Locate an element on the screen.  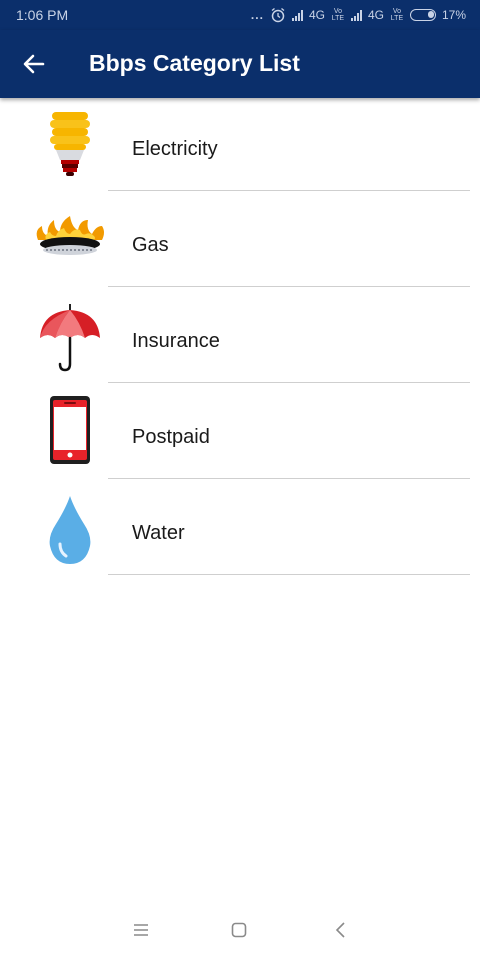
list-item-water: Water is located at coordinates (240, 534).